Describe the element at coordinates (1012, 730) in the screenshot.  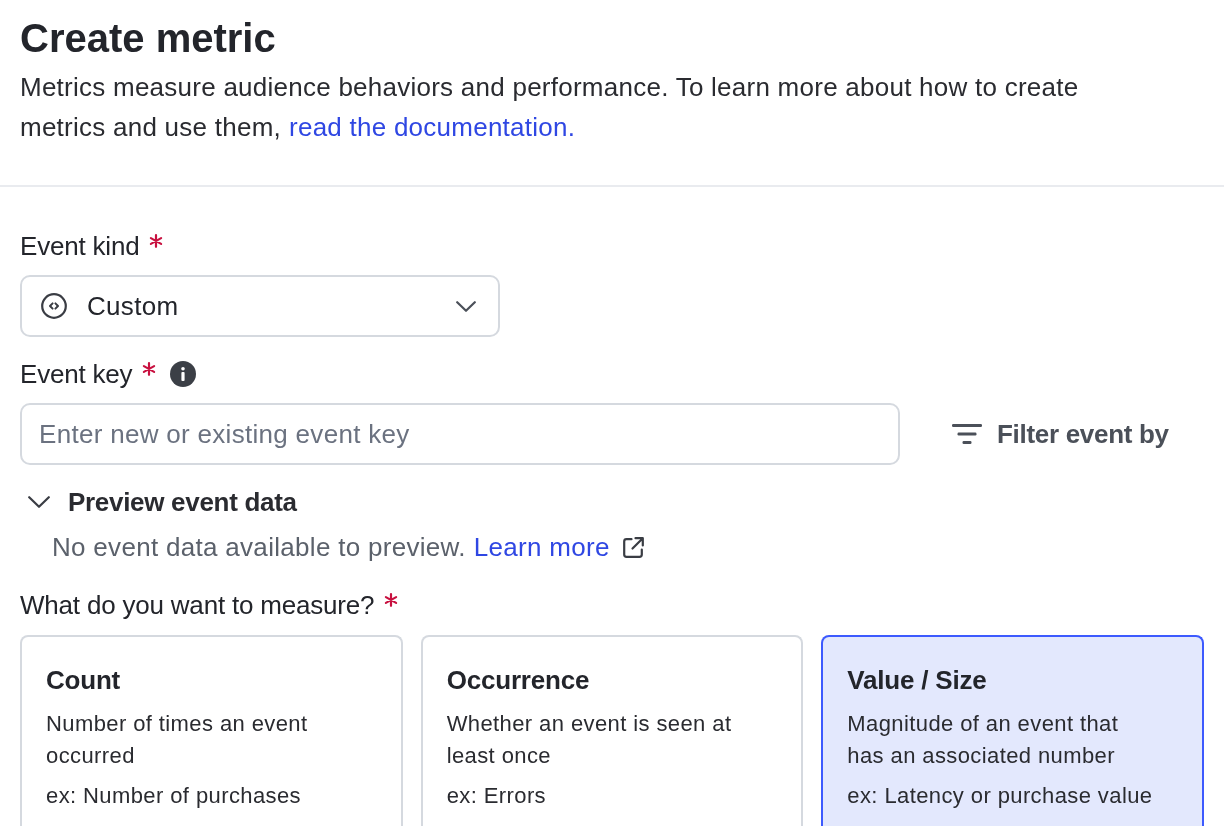
I see `measure-option-card: Value / Size Magnitude of an event that has an associated number ex: Latency or purchase value` at that location.